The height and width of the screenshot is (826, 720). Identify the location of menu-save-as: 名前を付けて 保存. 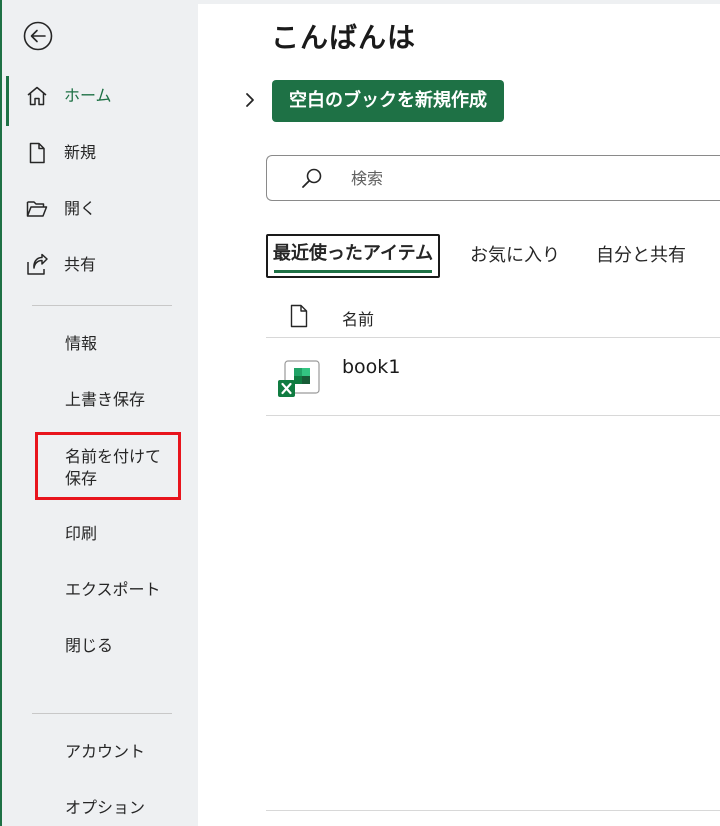
(100, 466).